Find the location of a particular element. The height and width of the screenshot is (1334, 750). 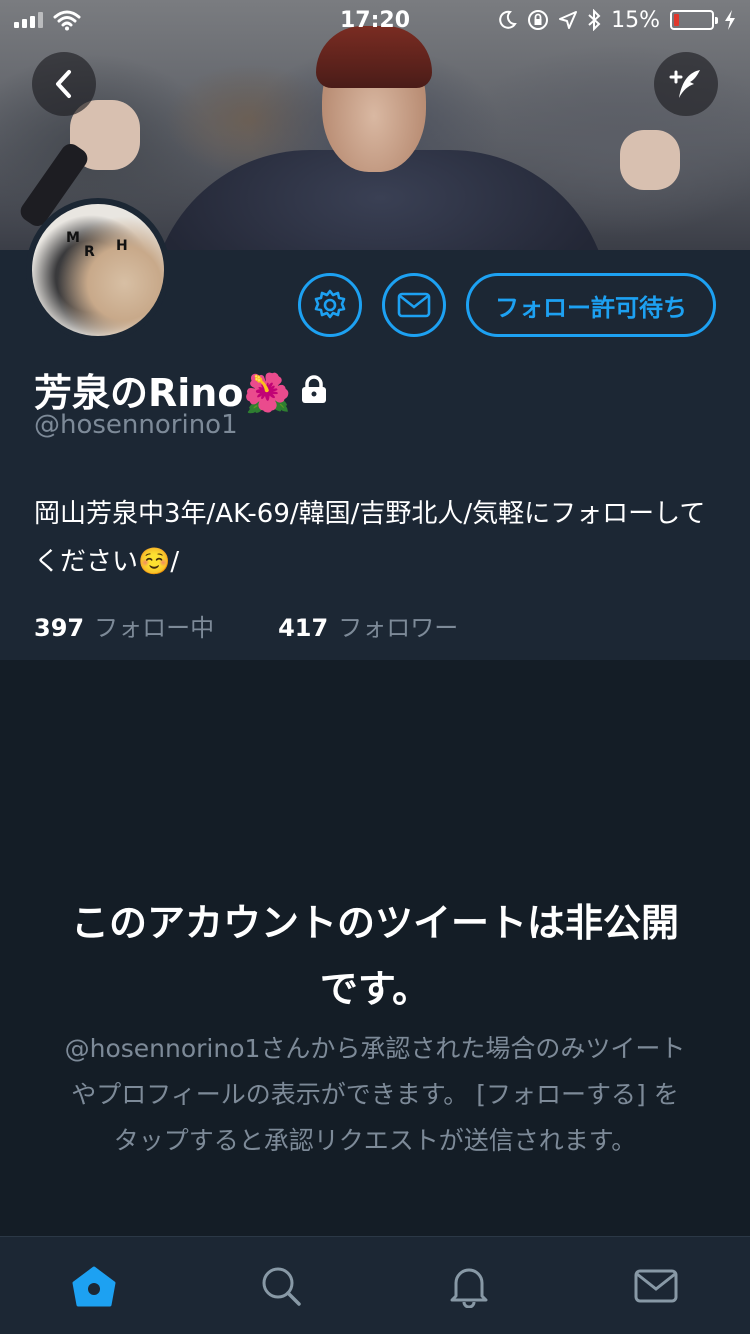

bell-icon is located at coordinates (469, 1288).